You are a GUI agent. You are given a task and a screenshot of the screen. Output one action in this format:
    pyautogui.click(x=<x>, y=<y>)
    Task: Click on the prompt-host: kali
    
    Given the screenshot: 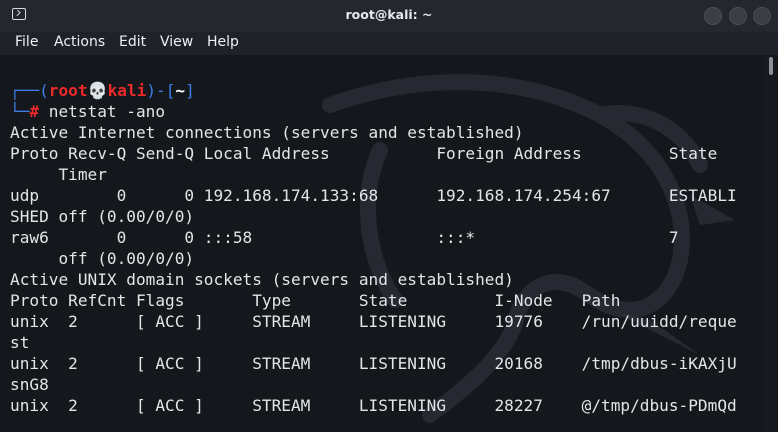 What is the action you would take?
    pyautogui.click(x=127, y=90)
    